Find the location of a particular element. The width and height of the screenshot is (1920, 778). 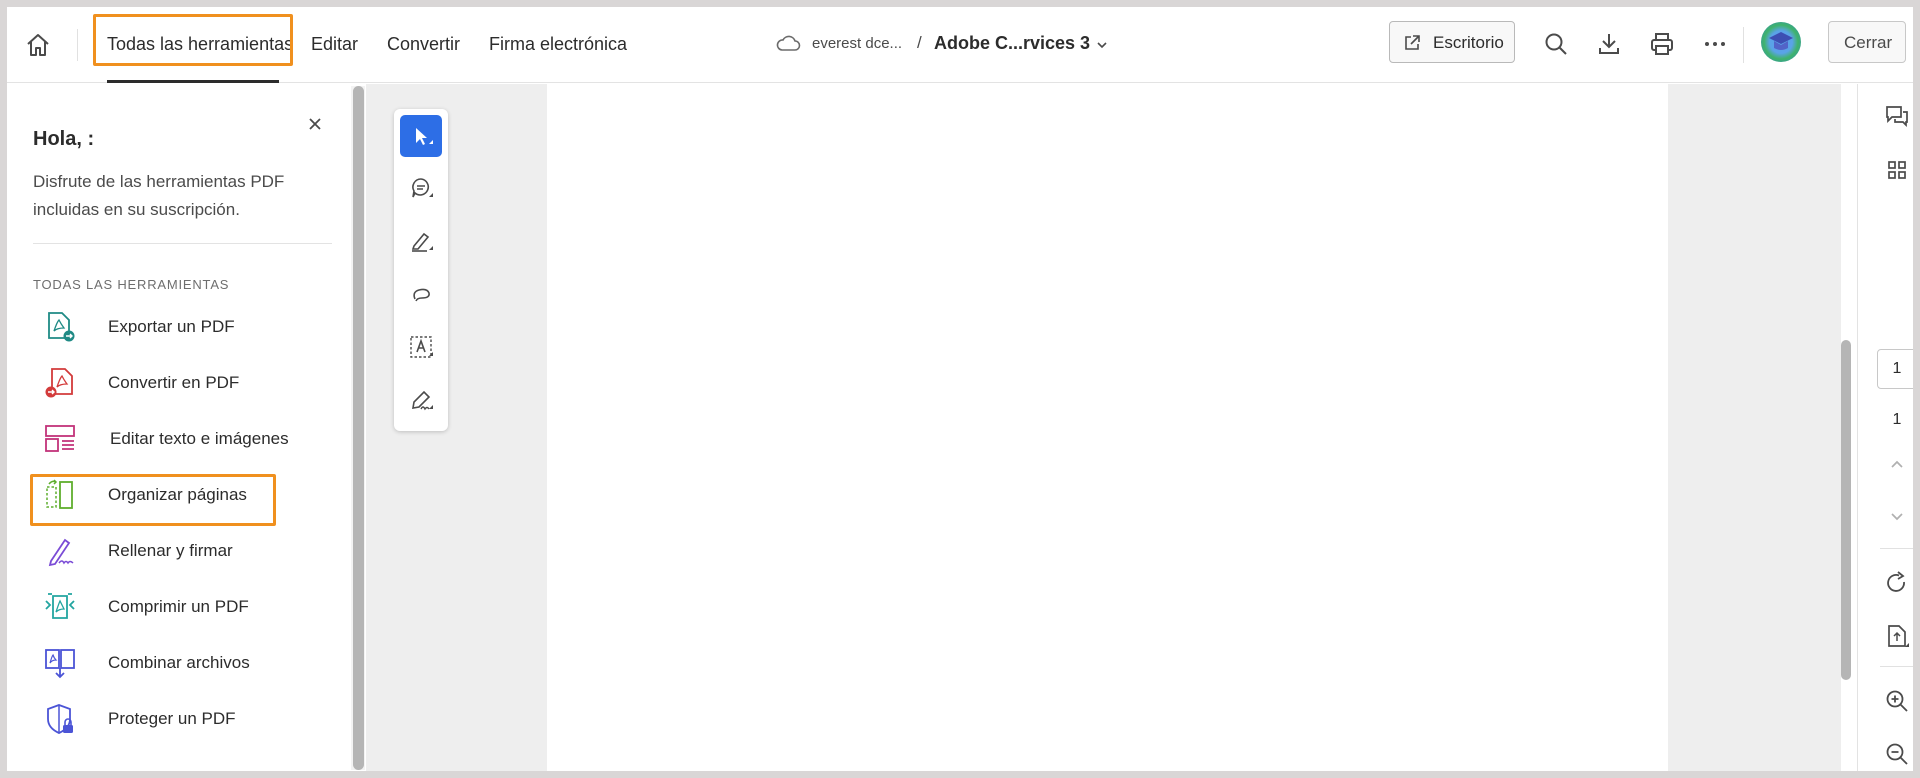

home-icon is located at coordinates (38, 45).